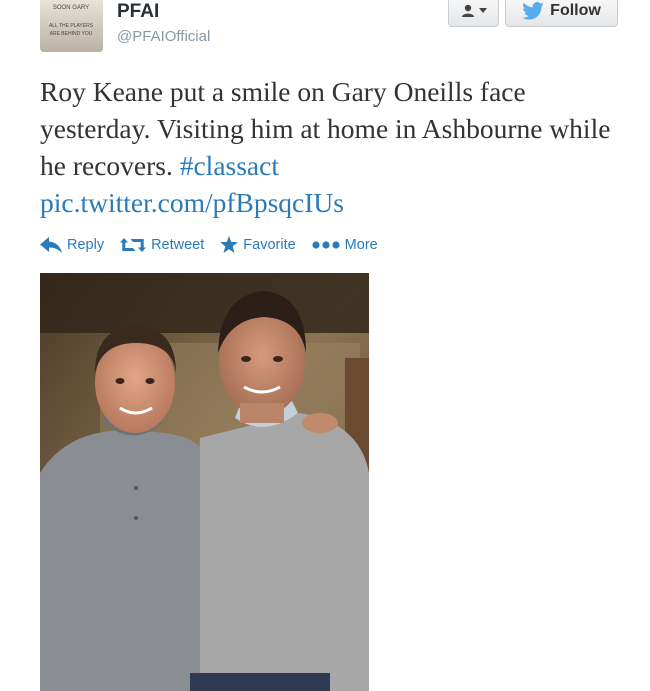 This screenshot has height=691, width=650. I want to click on more-dots-icon, so click(326, 244).